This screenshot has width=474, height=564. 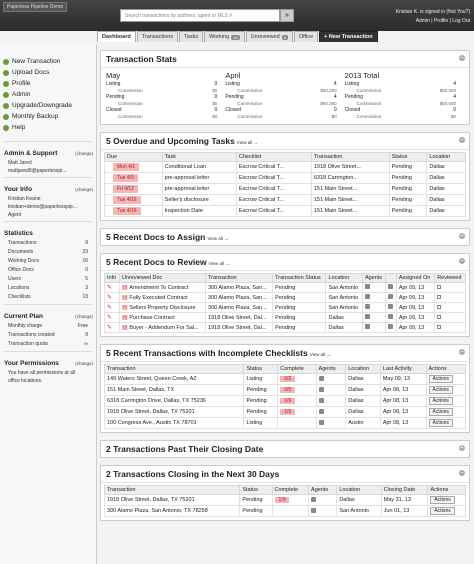 What do you see at coordinates (391, 278) in the screenshot?
I see `column-header` at bounding box center [391, 278].